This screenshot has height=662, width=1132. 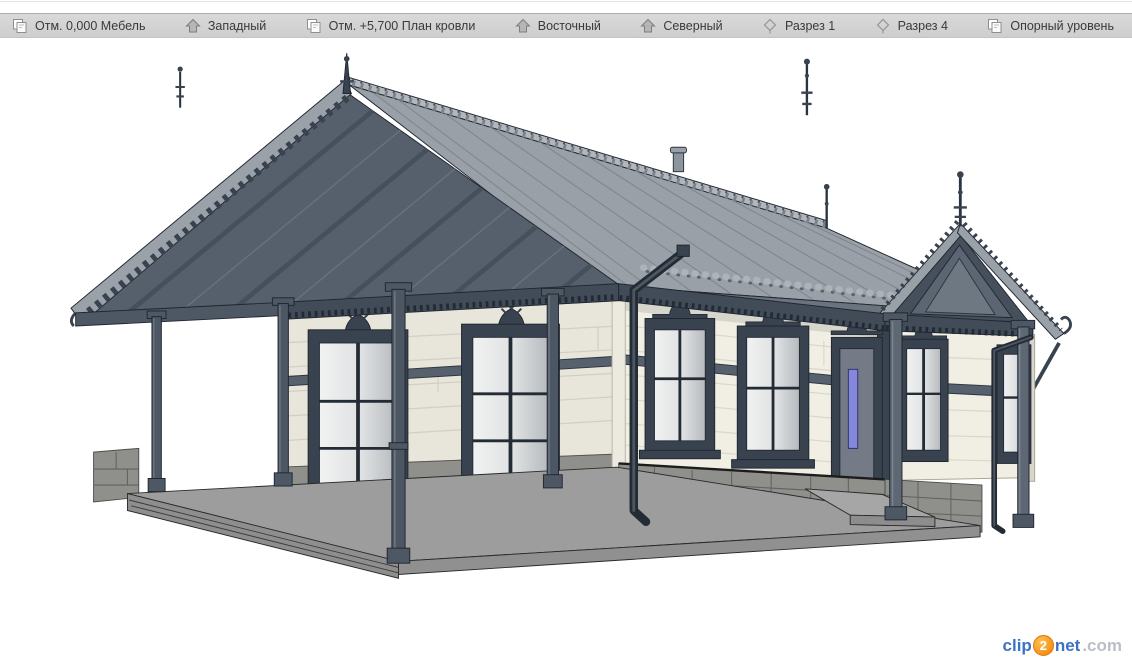 What do you see at coordinates (1043, 645) in the screenshot?
I see `watermark-badge-2: 2` at bounding box center [1043, 645].